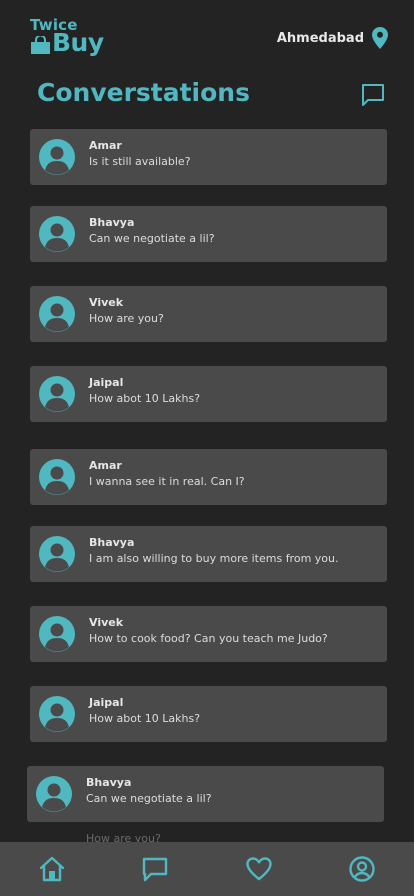  I want to click on app-header: Twice Buy Ahmedabad, so click(207, 35).